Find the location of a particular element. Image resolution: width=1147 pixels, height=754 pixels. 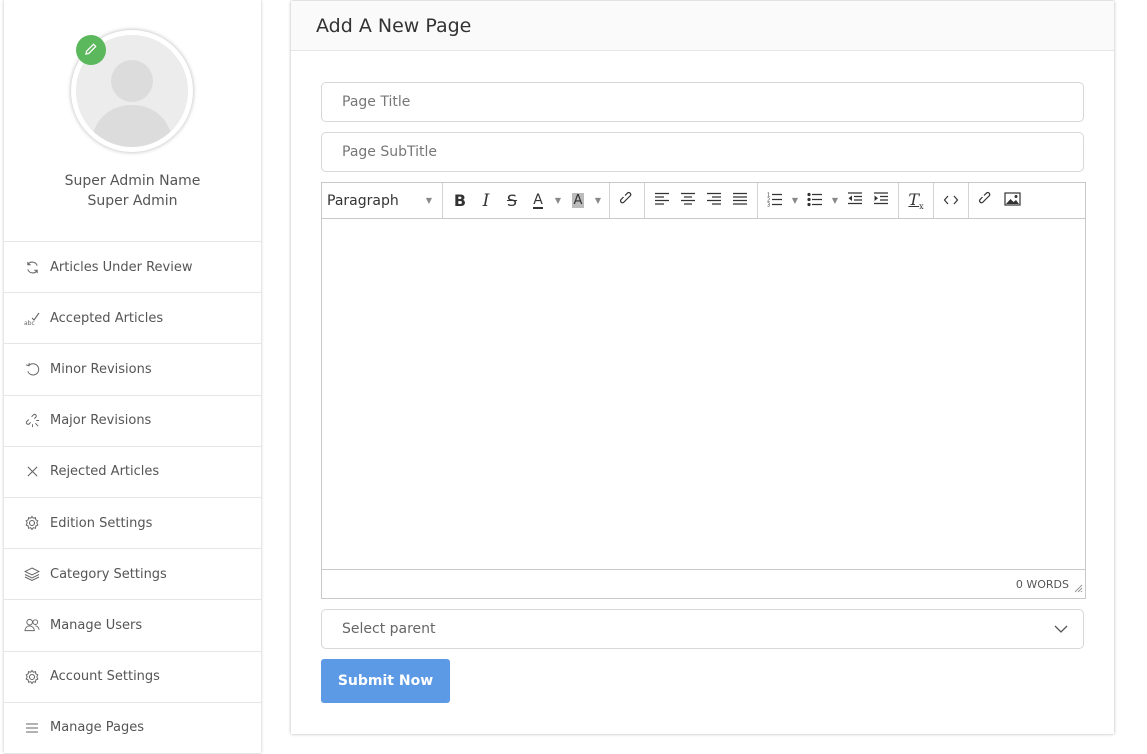

align-left-icon is located at coordinates (662, 201).